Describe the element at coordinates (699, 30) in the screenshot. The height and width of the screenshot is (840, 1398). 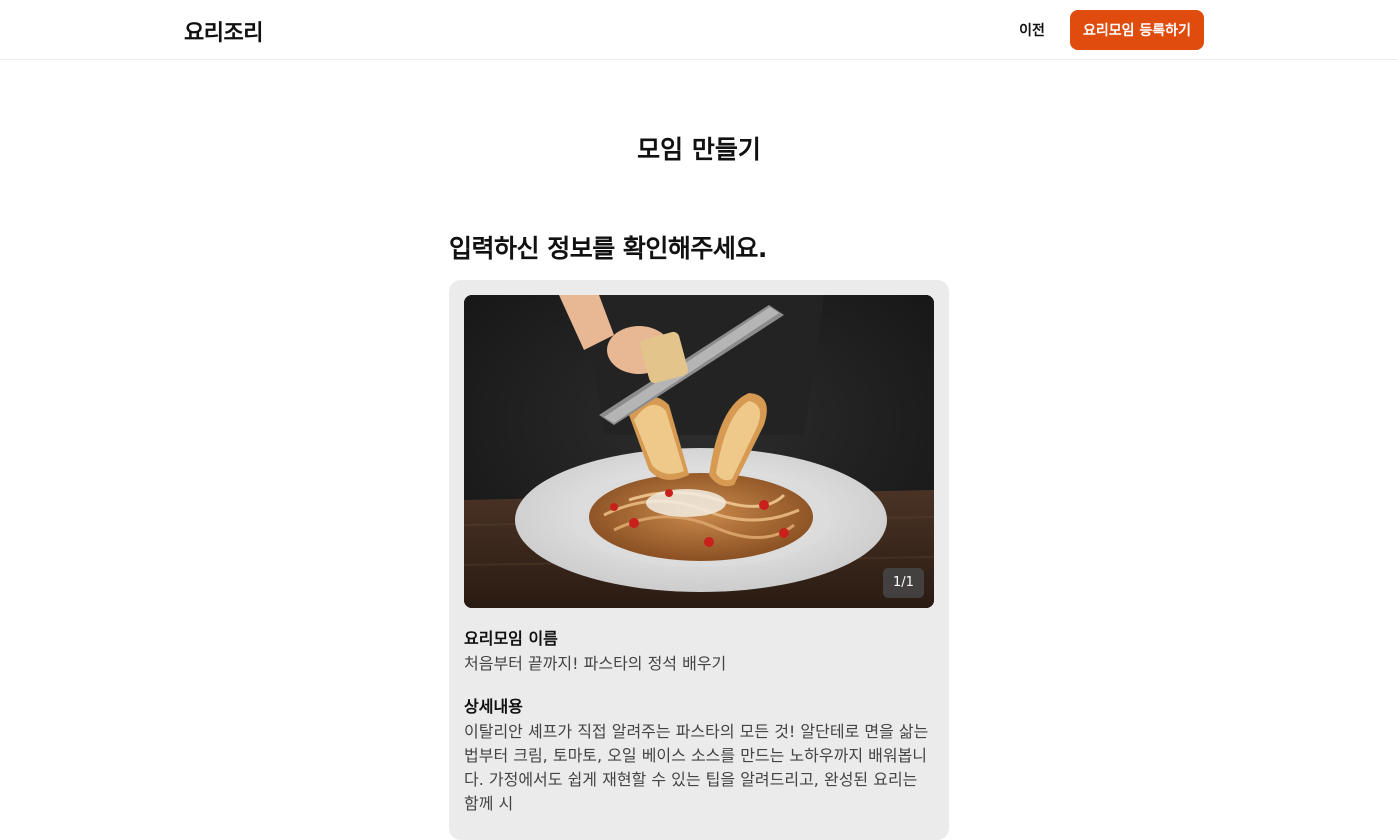
I see `top-header: 요리조리 이전 요리모임 등록하기` at that location.